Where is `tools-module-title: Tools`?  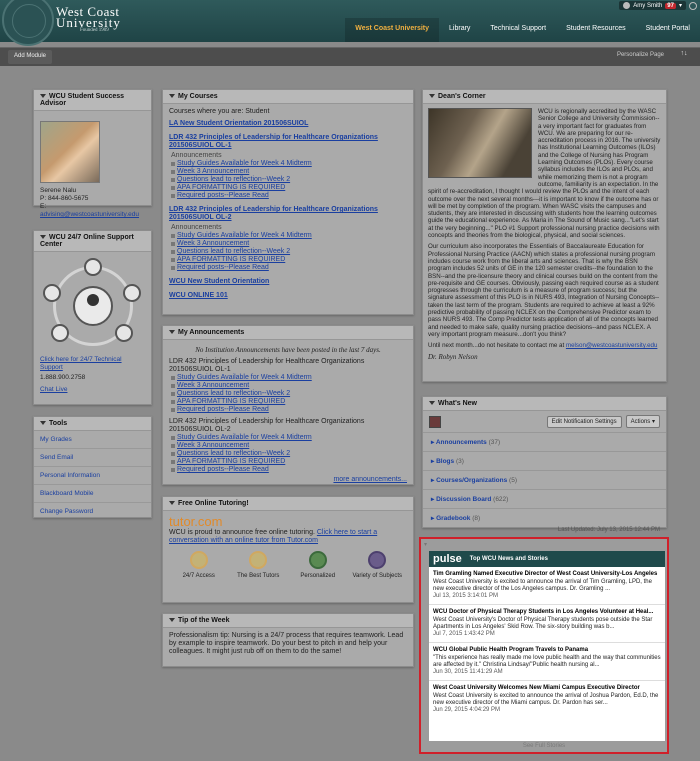
tools-module-title: Tools is located at coordinates (92, 424).